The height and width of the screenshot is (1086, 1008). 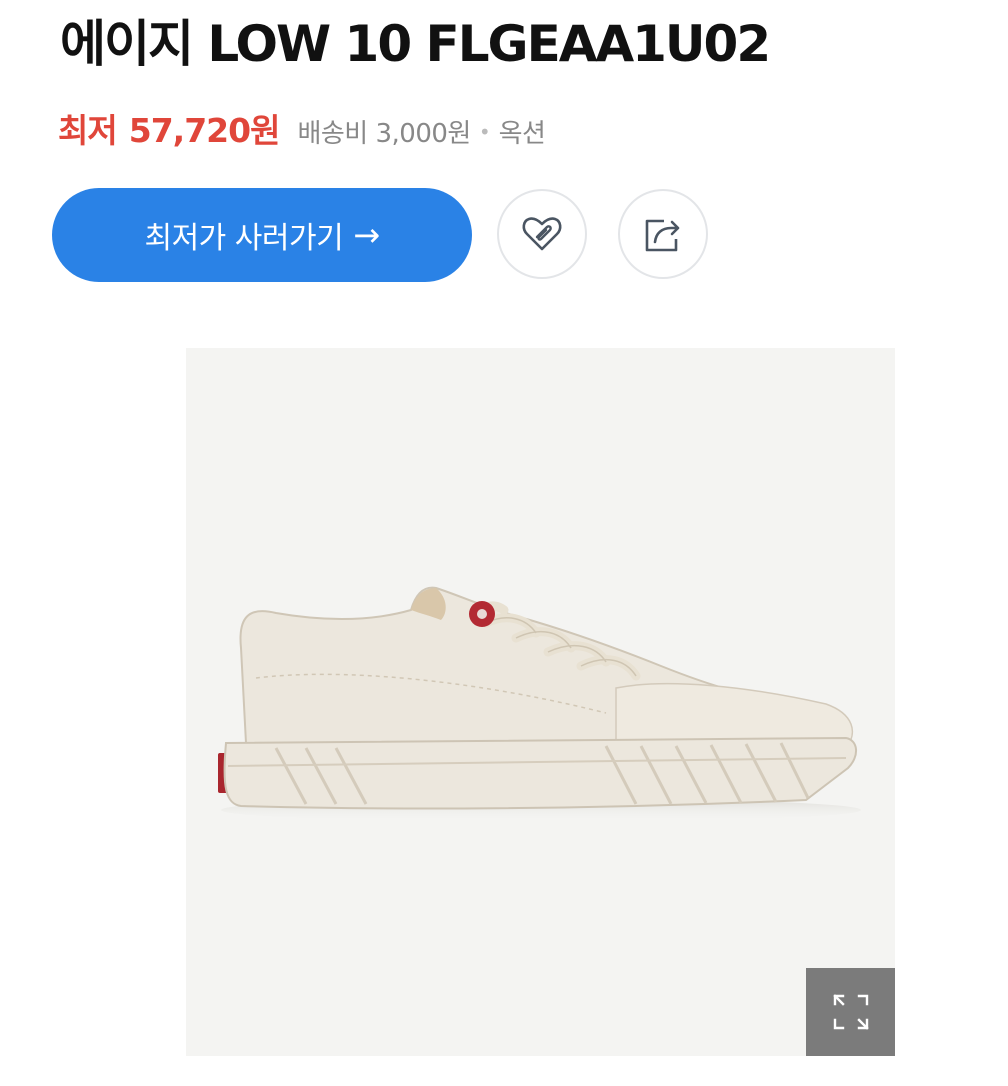 I want to click on buy-lowest-price-button: 최저가 사러가기 →, so click(x=262, y=235).